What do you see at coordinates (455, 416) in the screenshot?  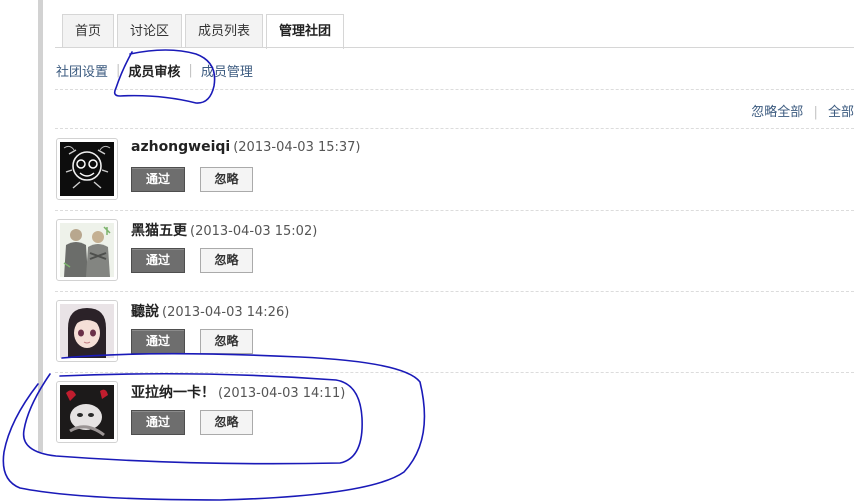 I see `member-request: 亚拉纳一卡！ (2013-04-03 14:11) 通过 忽略` at bounding box center [455, 416].